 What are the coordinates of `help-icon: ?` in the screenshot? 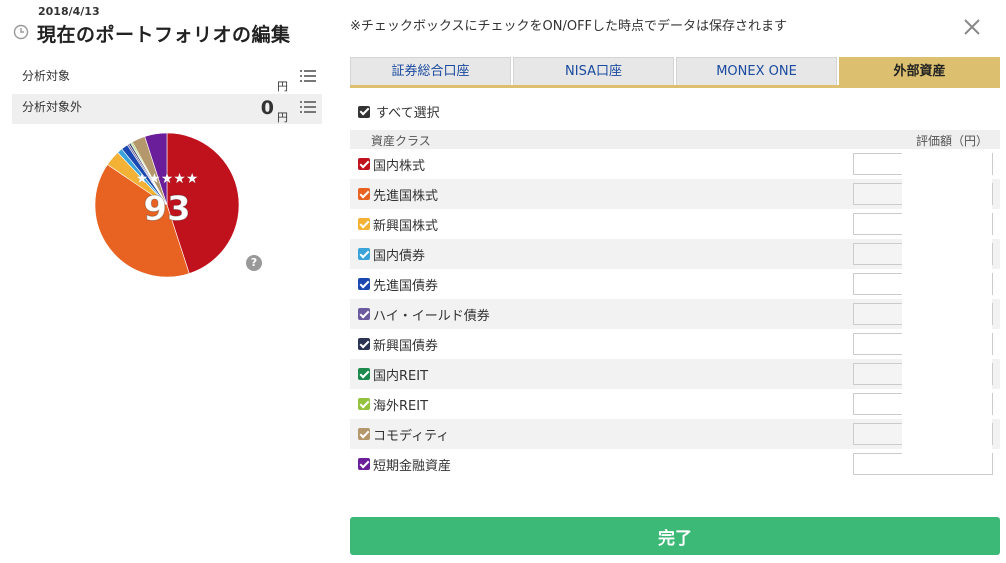 It's located at (254, 263).